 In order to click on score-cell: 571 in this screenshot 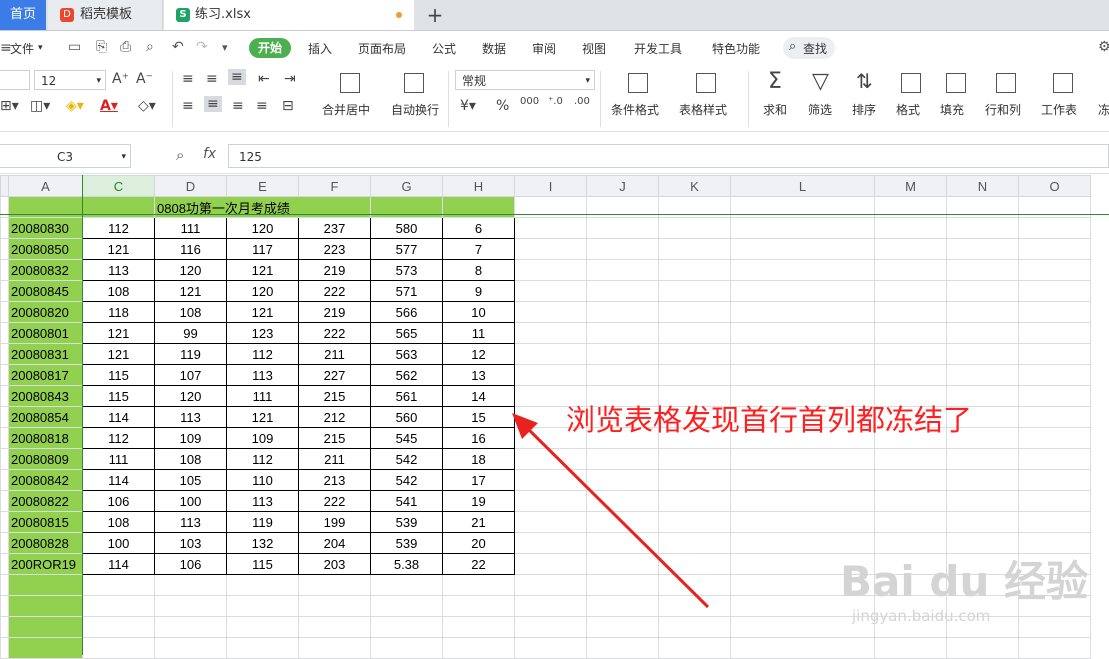, I will do `click(406, 291)`.